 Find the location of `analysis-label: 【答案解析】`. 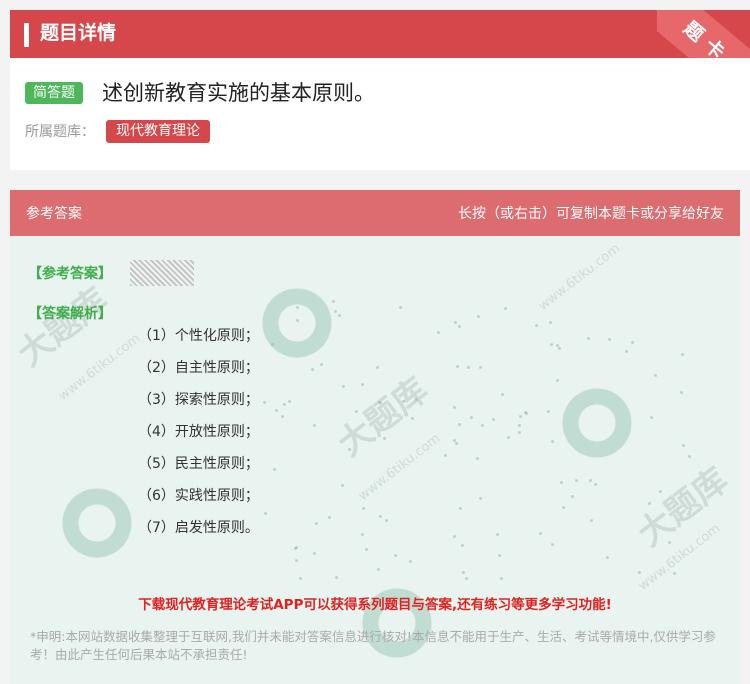

analysis-label: 【答案解析】 is located at coordinates (70, 314).